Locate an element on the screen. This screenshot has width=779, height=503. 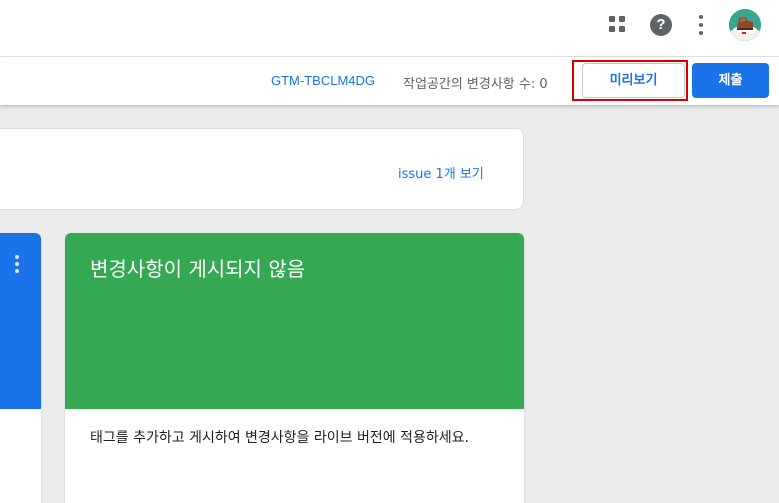
workspace-toolbar: GTM-TBCLM4DG 작업공간의 변경사항 수: 0 미리보기 제출 is located at coordinates (389, 81).